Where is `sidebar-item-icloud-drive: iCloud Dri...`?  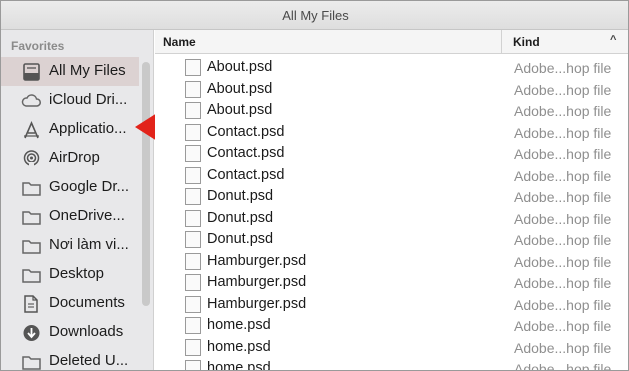 sidebar-item-icloud-drive: iCloud Dri... is located at coordinates (70, 100).